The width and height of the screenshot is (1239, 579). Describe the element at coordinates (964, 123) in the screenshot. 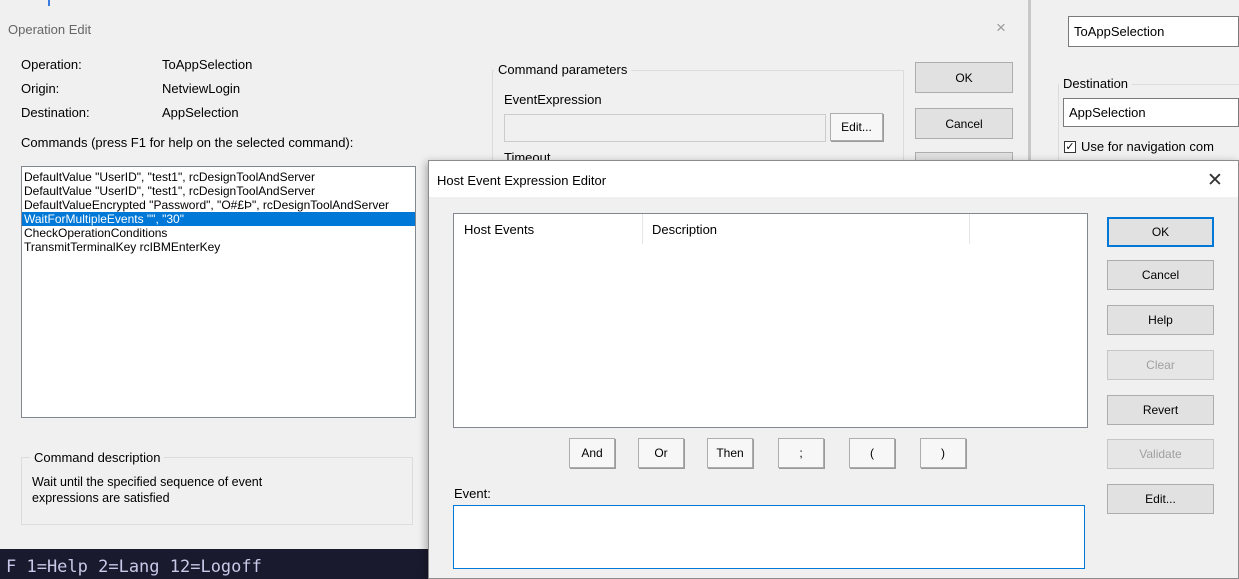

I see `operation-cancel-button: Cancel` at that location.